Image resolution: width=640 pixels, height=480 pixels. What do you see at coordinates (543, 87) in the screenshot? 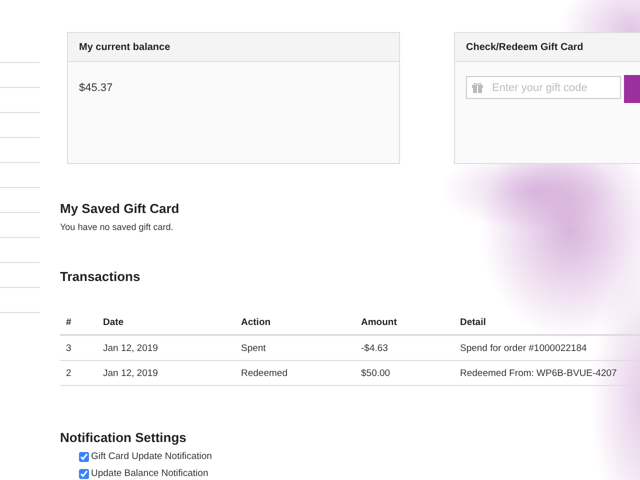
I see `gift-code-field: Enter your gift code` at bounding box center [543, 87].